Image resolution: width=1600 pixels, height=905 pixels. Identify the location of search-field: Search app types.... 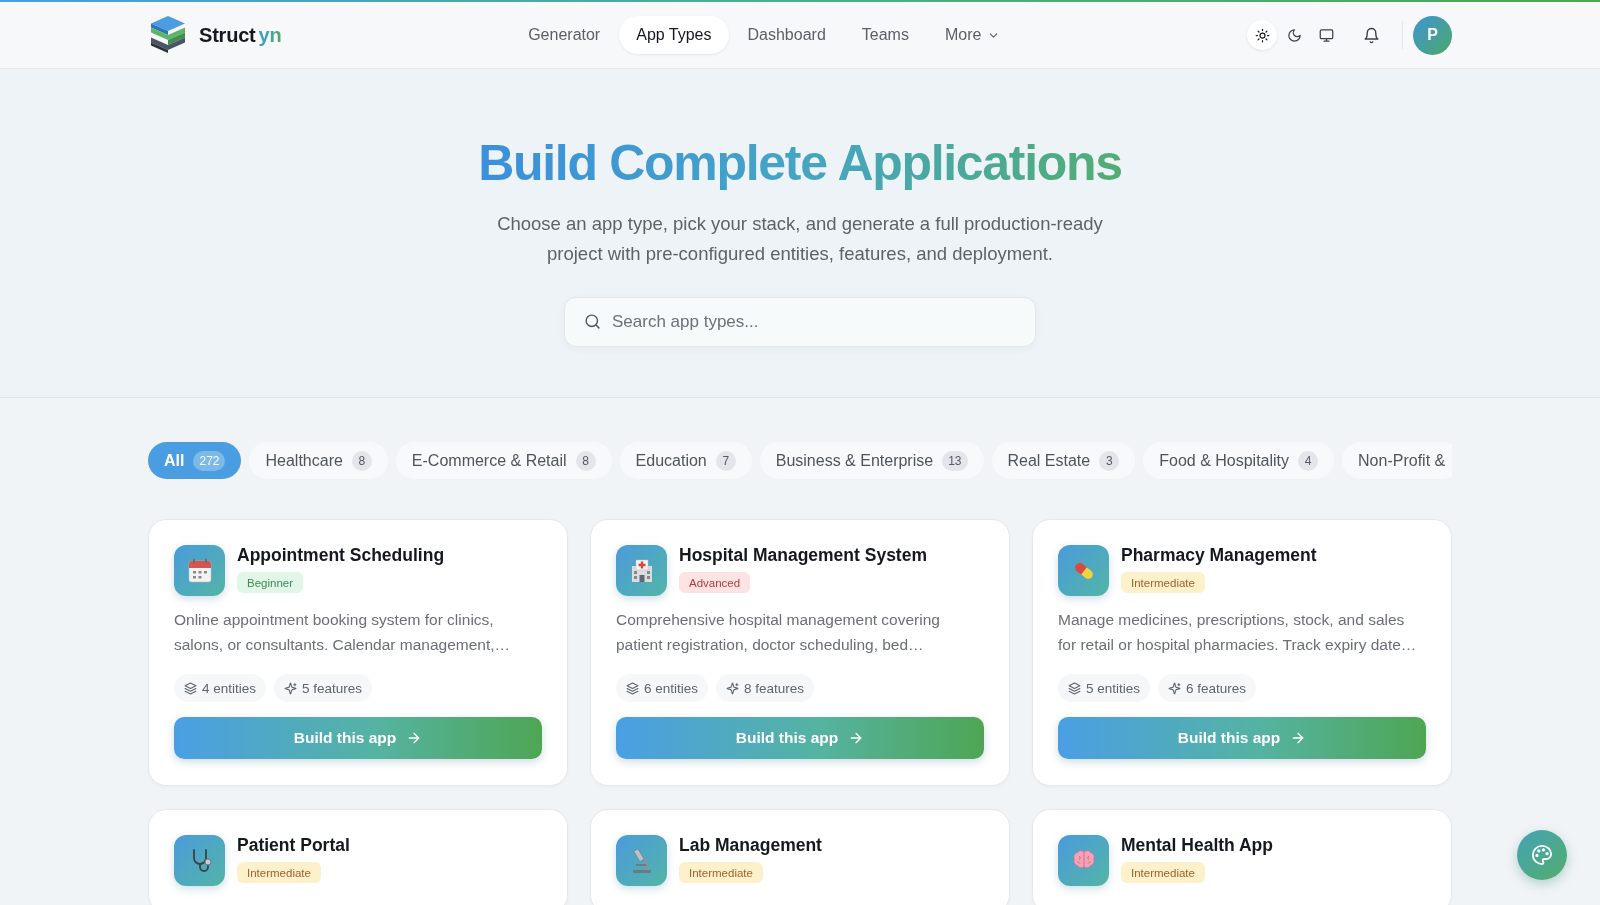
(800, 322).